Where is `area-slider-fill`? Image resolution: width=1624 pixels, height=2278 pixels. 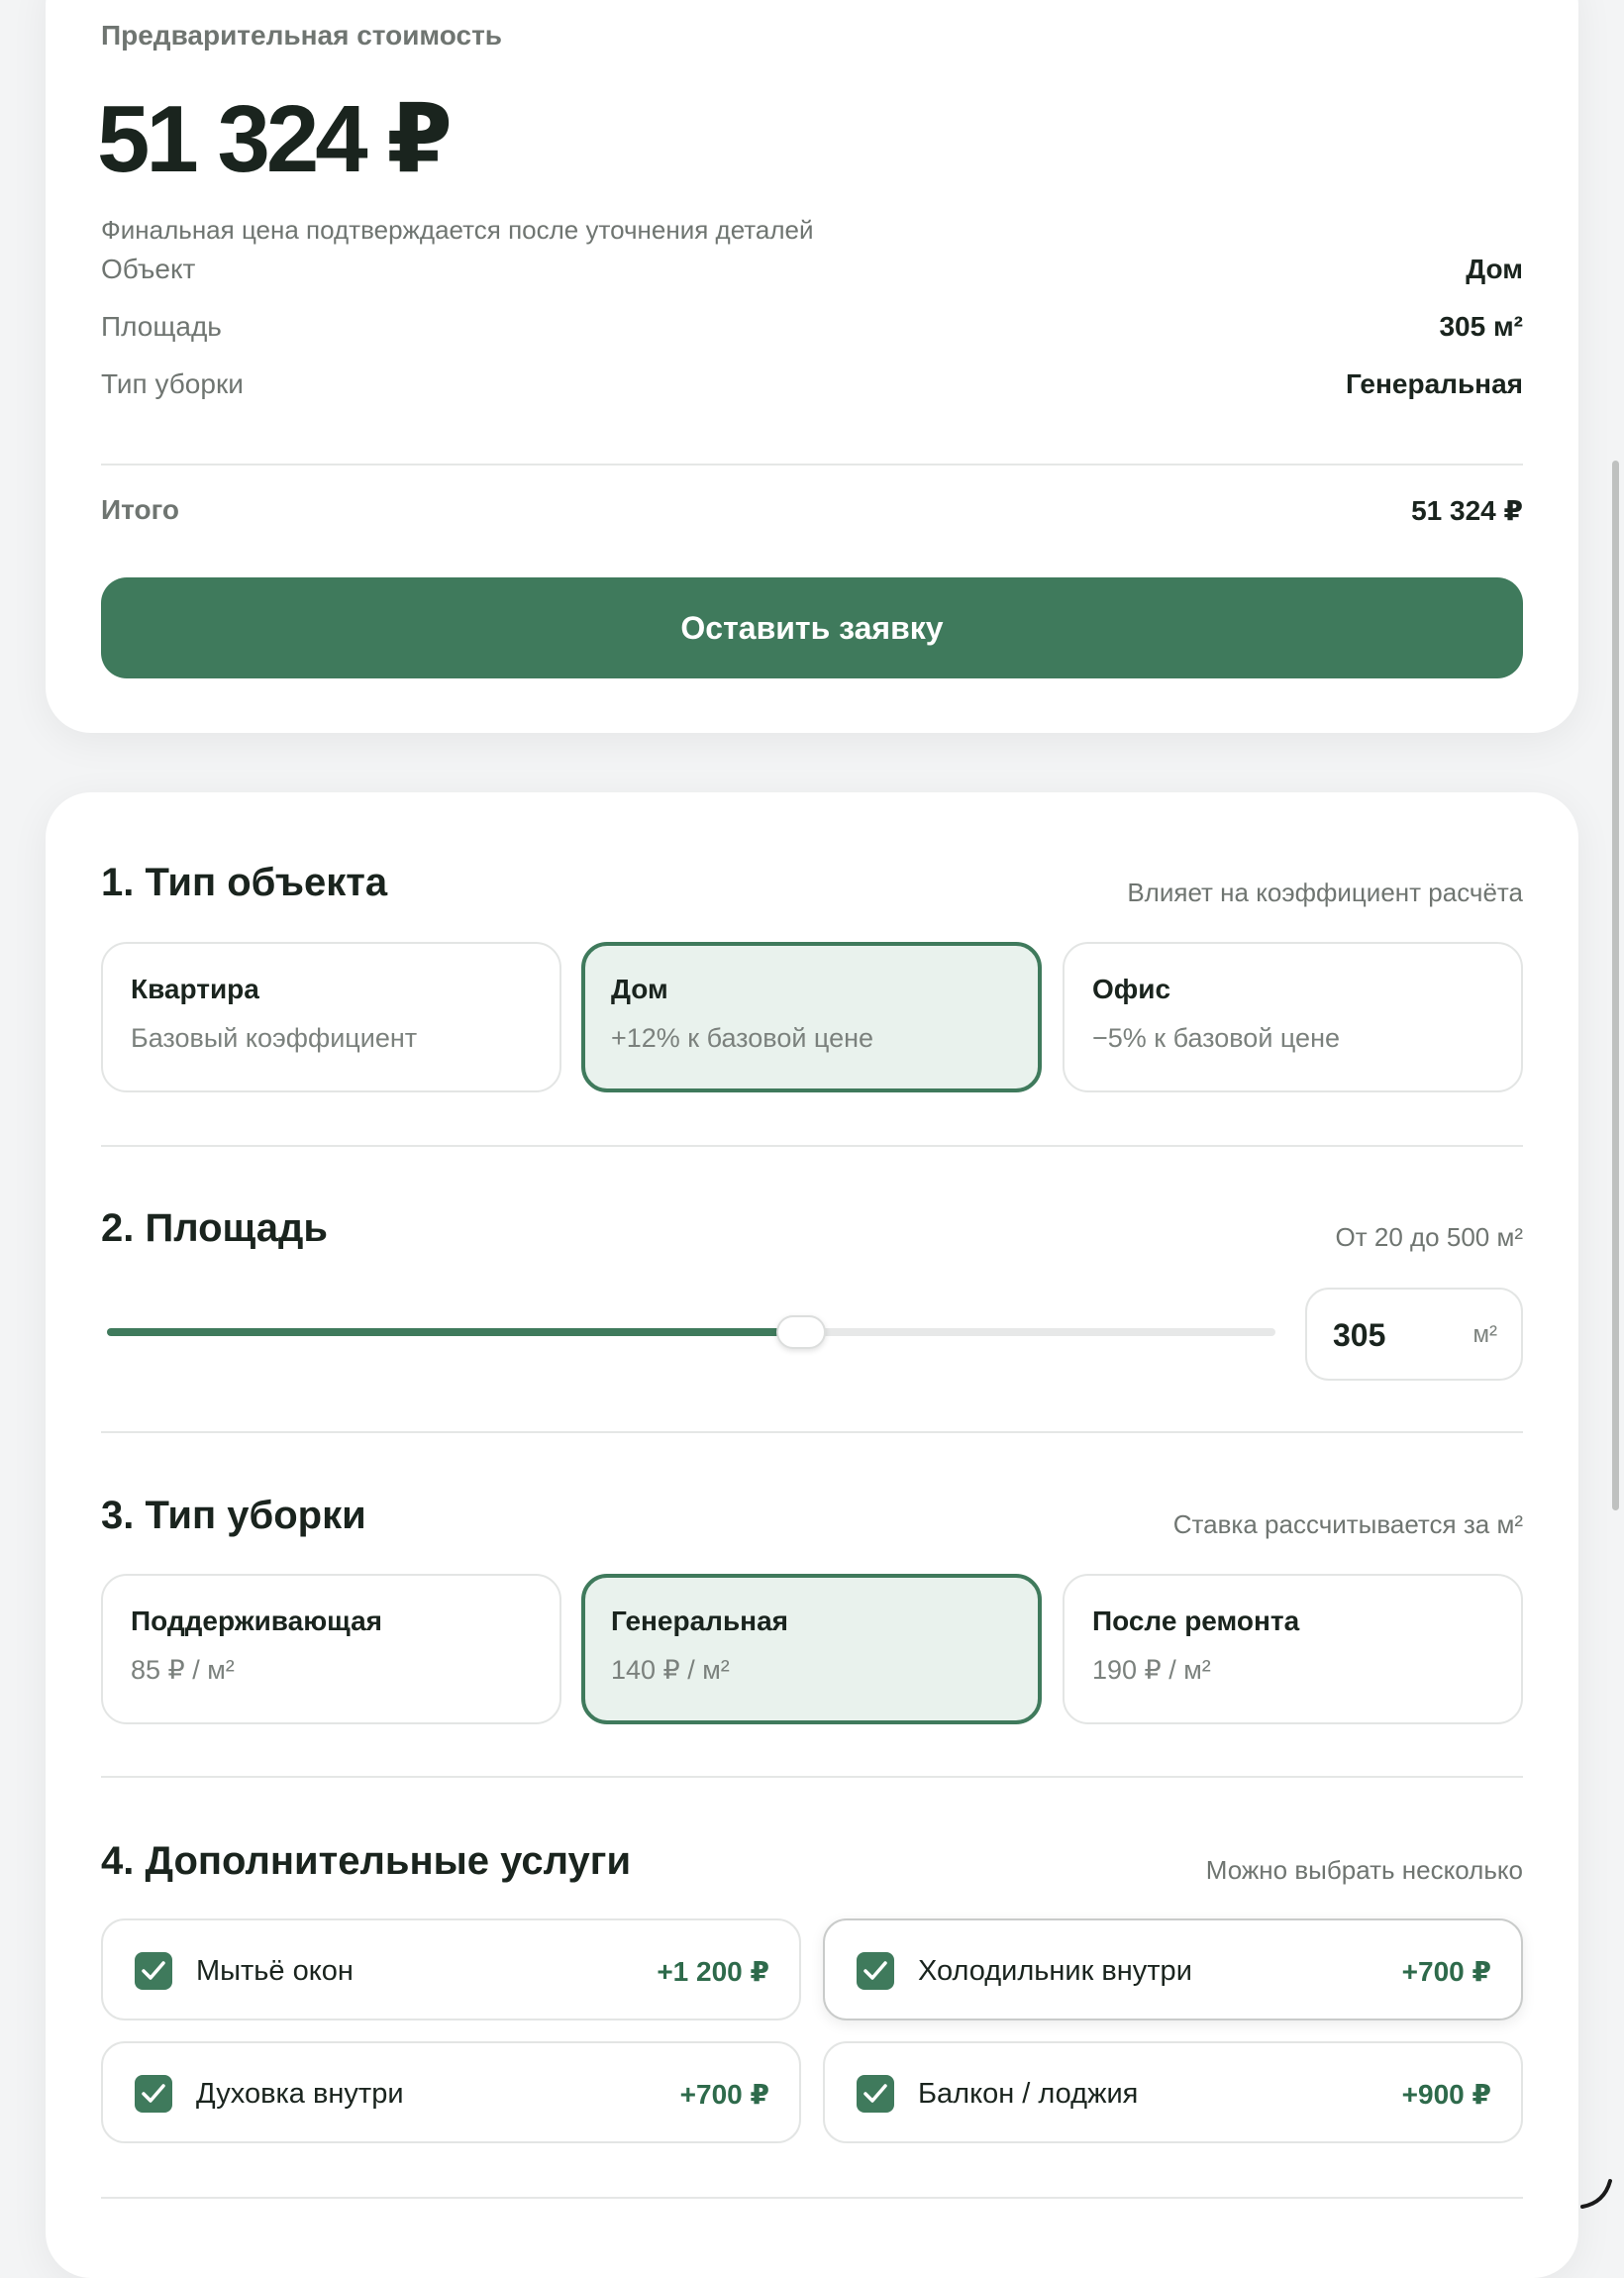 area-slider-fill is located at coordinates (454, 1332).